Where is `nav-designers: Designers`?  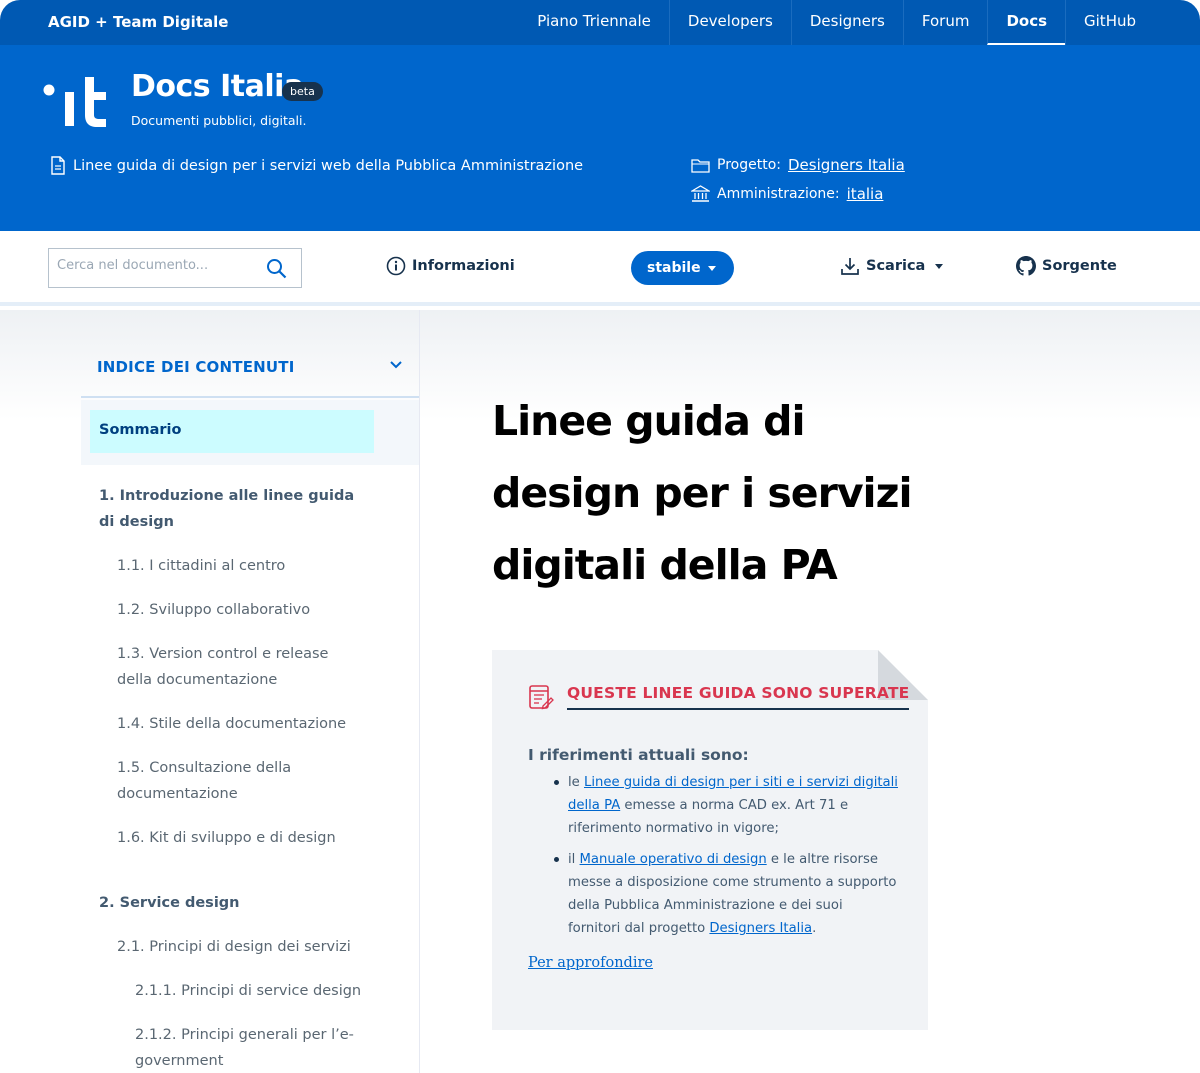 nav-designers: Designers is located at coordinates (846, 22).